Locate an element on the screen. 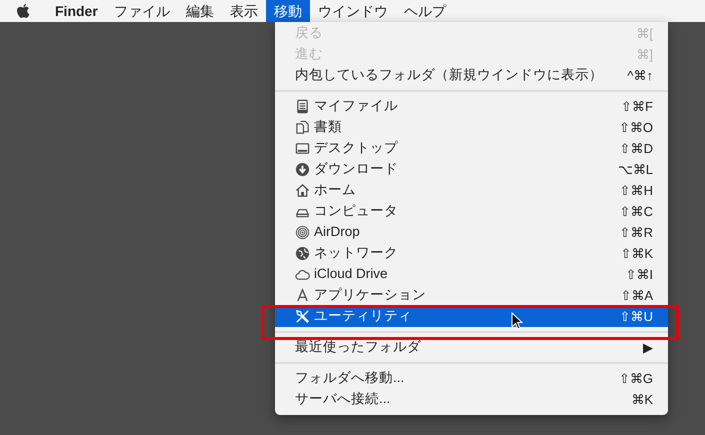 The image size is (705, 435). menu-item: iCloud Drive ⇧⌘I is located at coordinates (471, 274).